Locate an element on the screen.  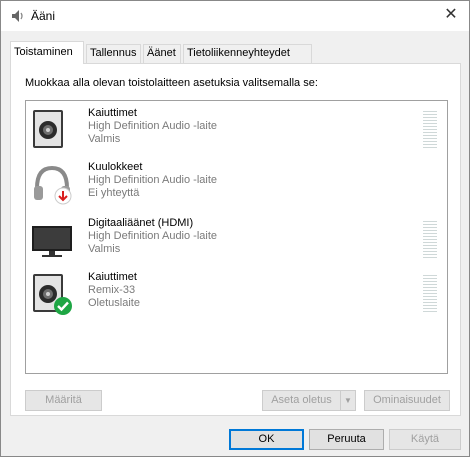
chevron-down-icon: ▼ is located at coordinates (347, 400).